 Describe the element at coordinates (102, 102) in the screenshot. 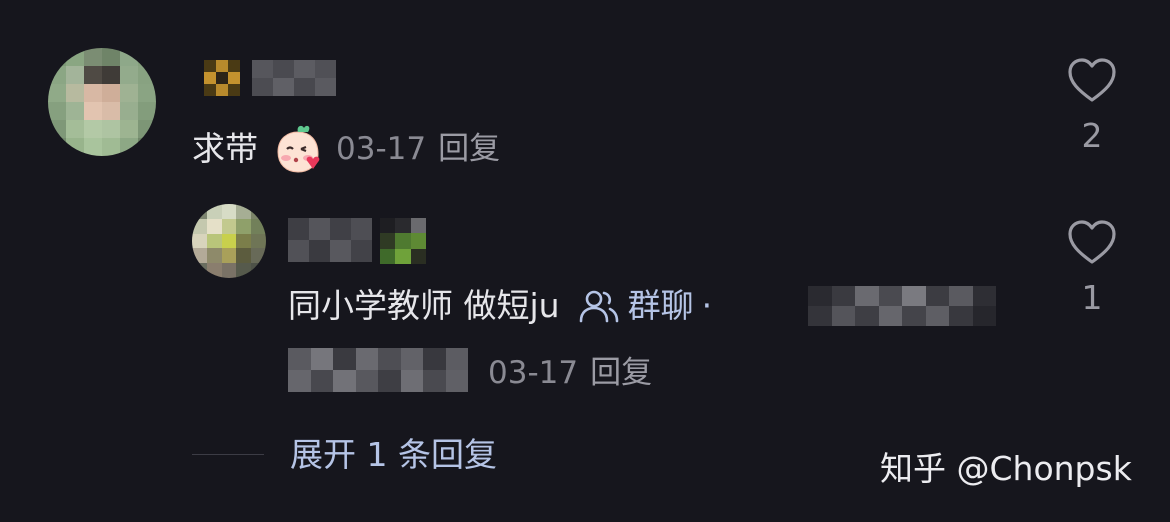

I see `commenter-avatar` at that location.